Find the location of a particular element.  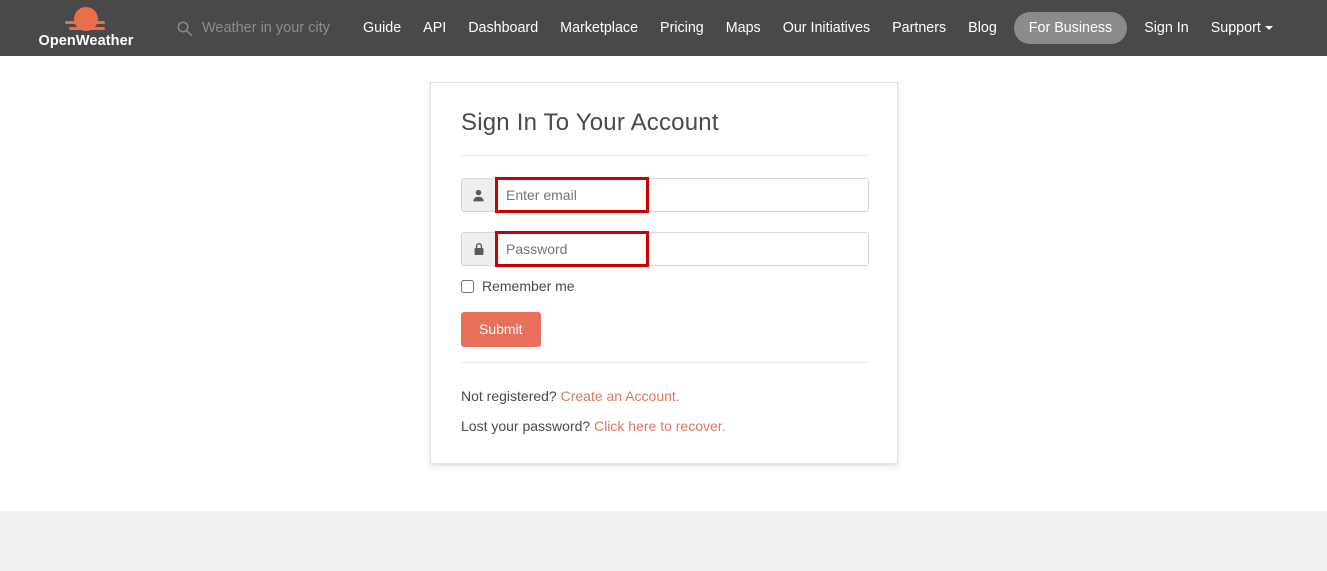

divider-bottom is located at coordinates (665, 362).